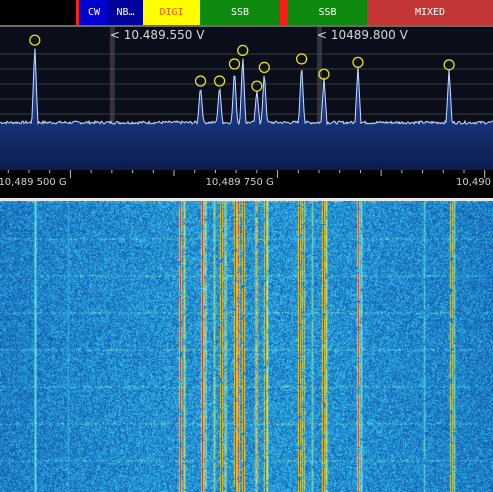 Image resolution: width=493 pixels, height=492 pixels. What do you see at coordinates (171, 12) in the screenshot?
I see `band-segment-digi: DIGI` at bounding box center [171, 12].